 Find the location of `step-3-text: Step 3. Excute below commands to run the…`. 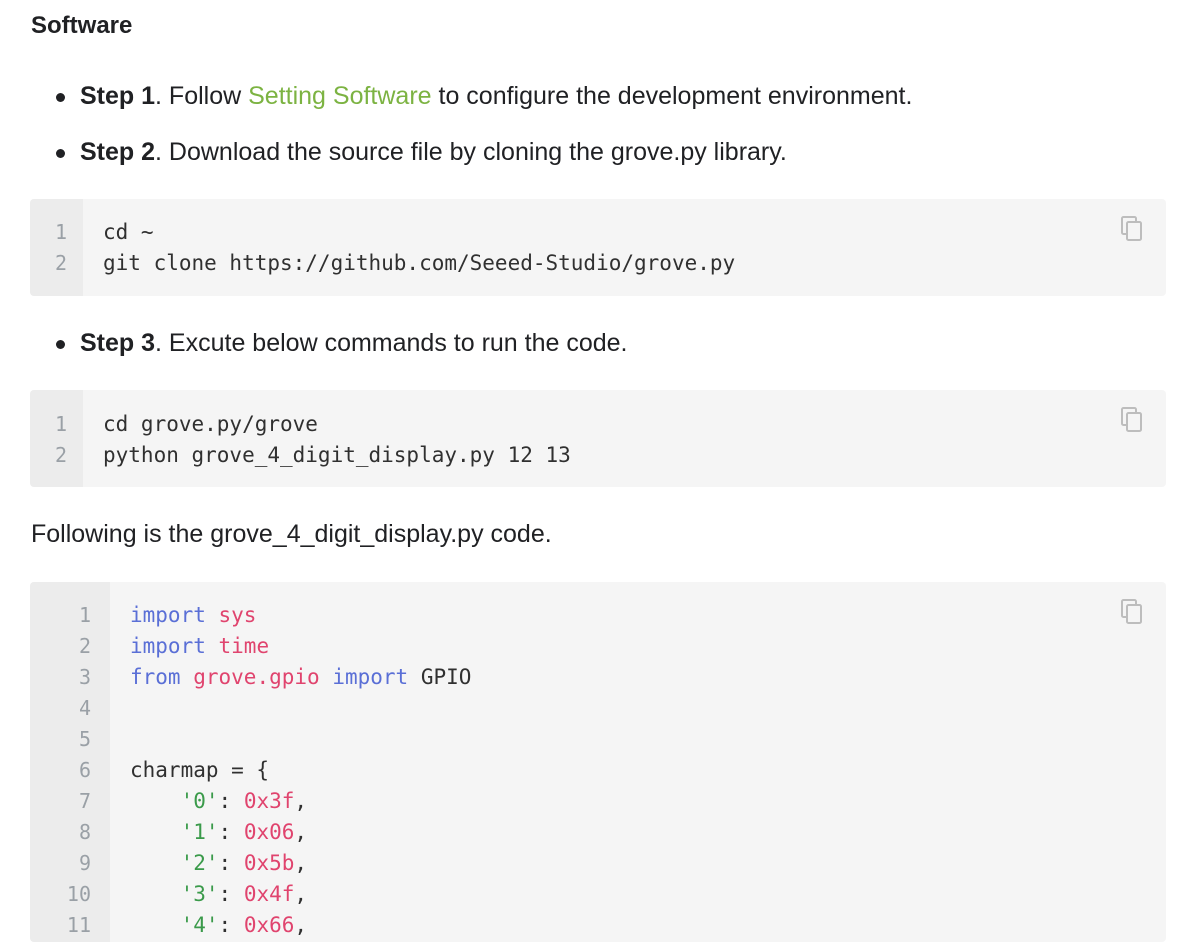

step-3-text: Step 3. Excute below commands to run the… is located at coordinates (354, 343).